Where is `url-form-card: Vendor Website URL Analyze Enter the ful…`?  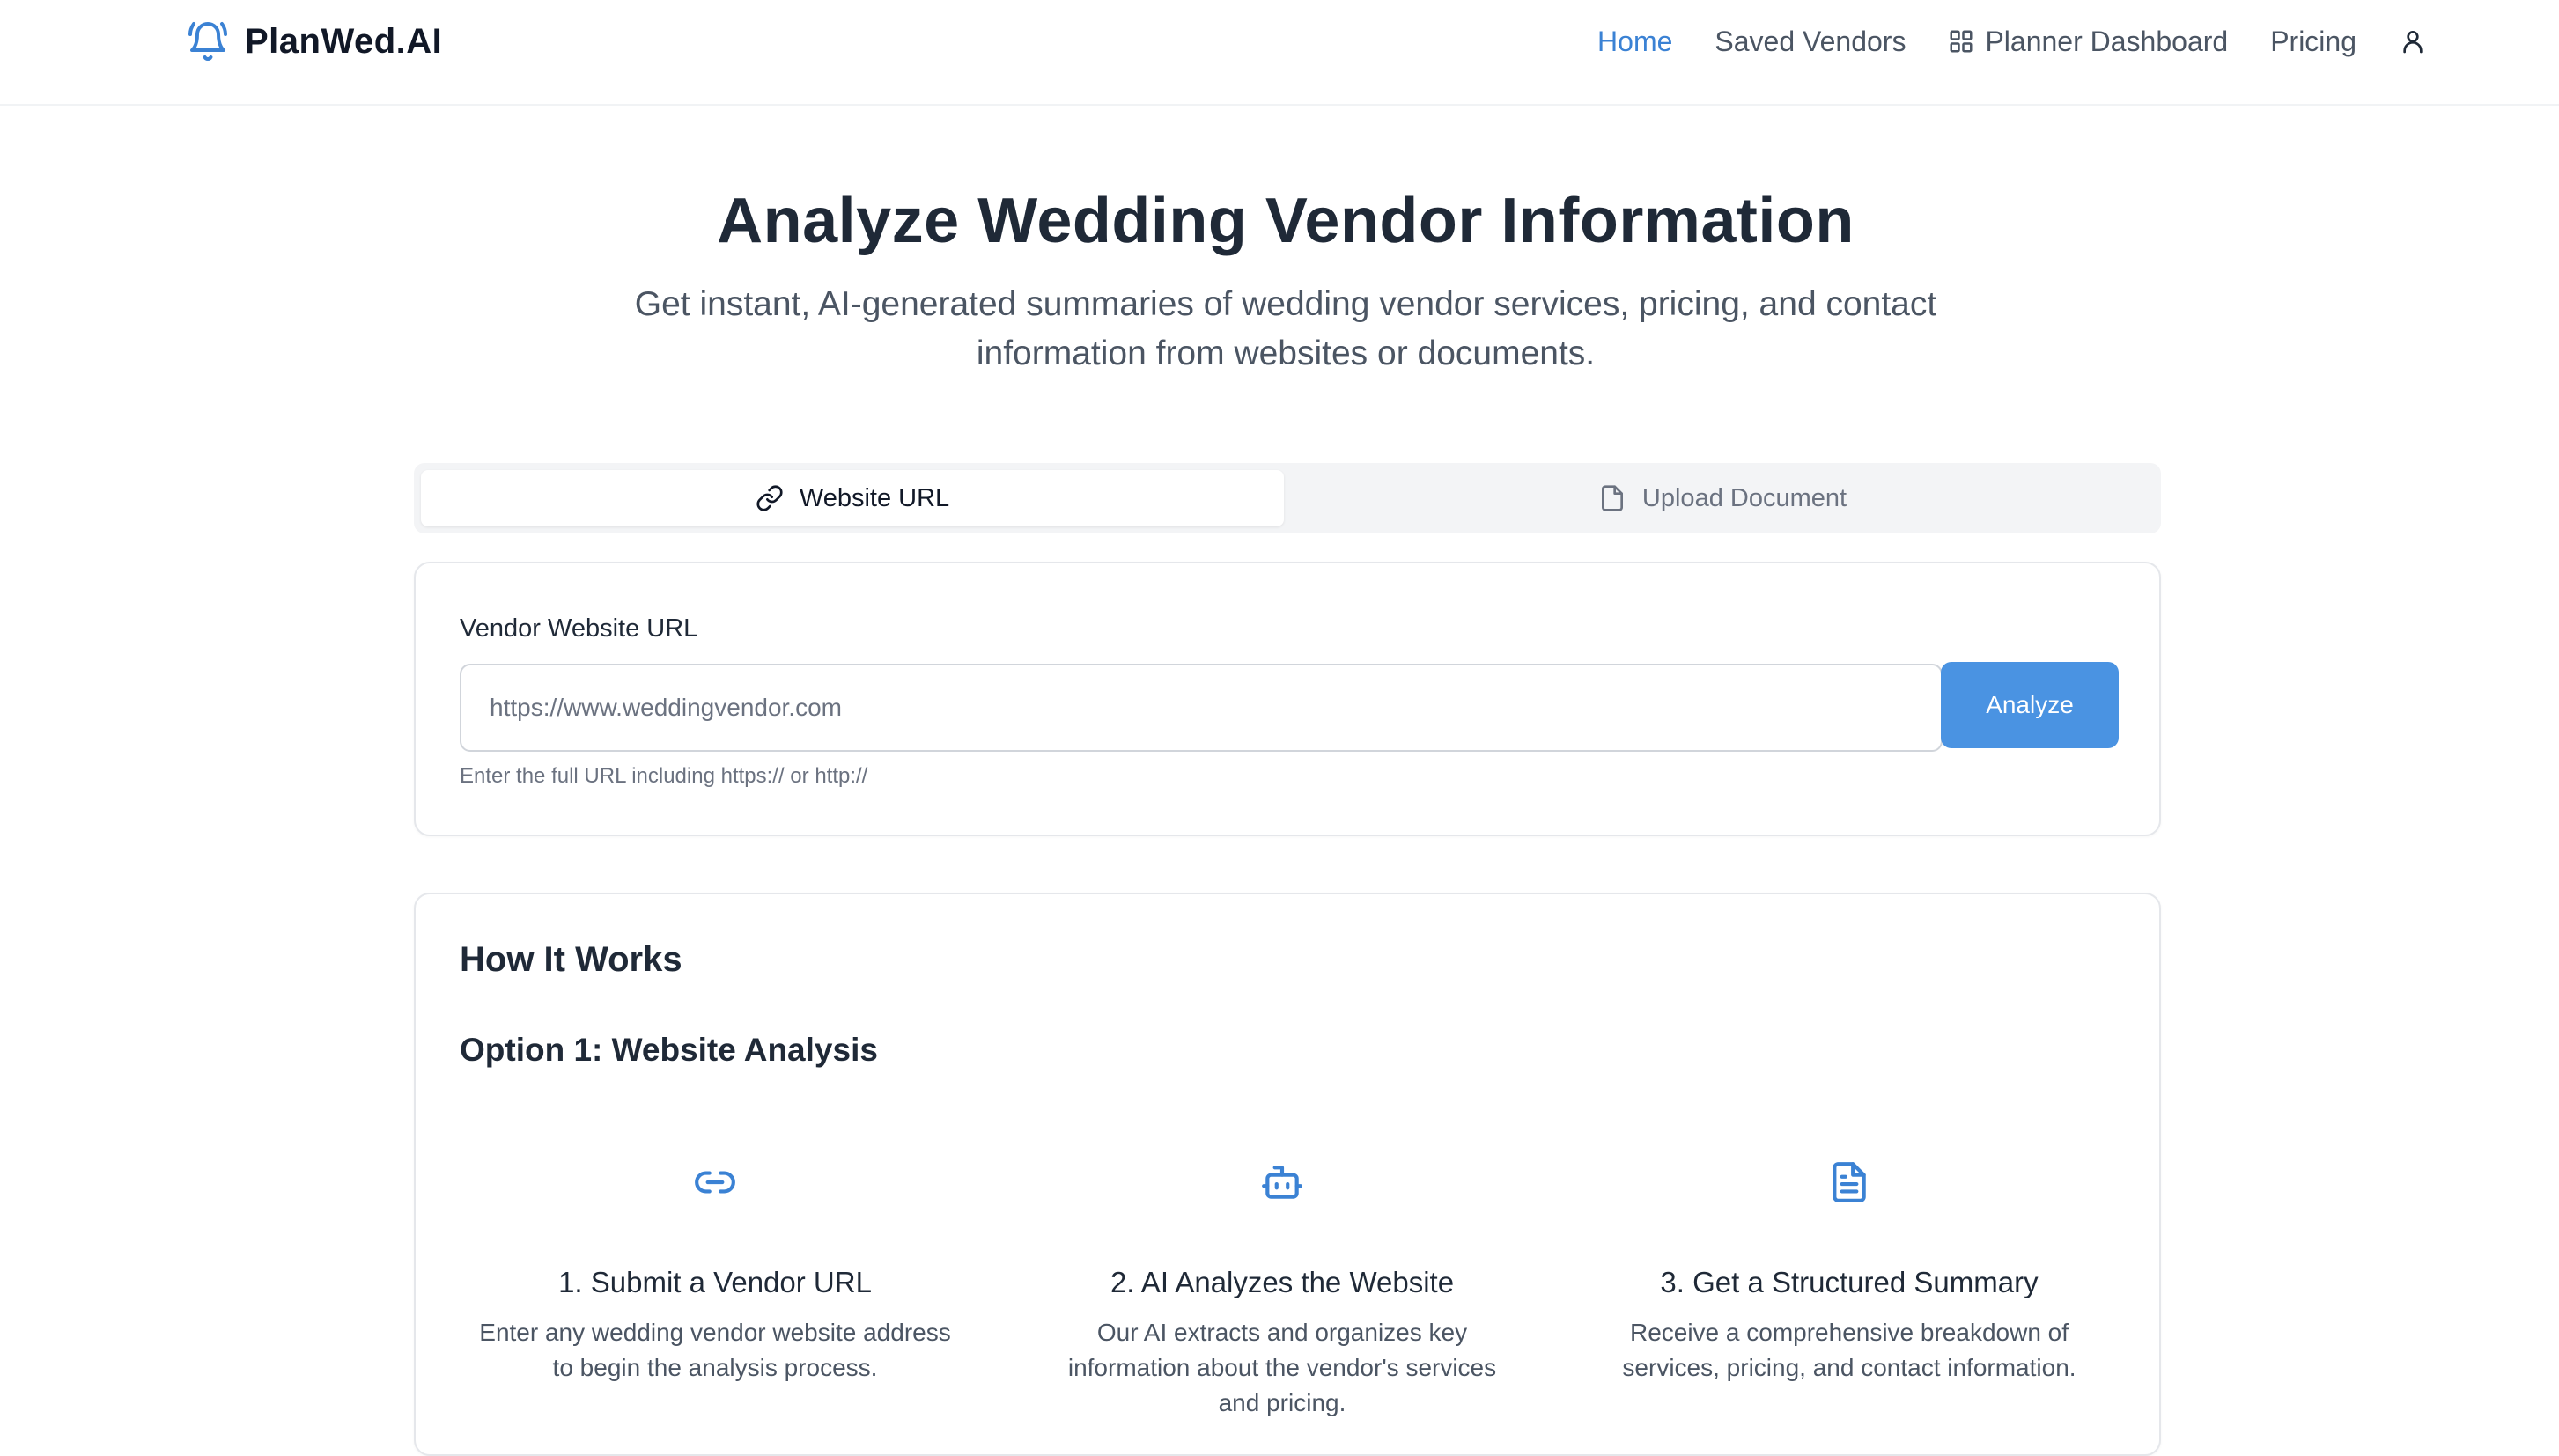 url-form-card: Vendor Website URL Analyze Enter the ful… is located at coordinates (1287, 699).